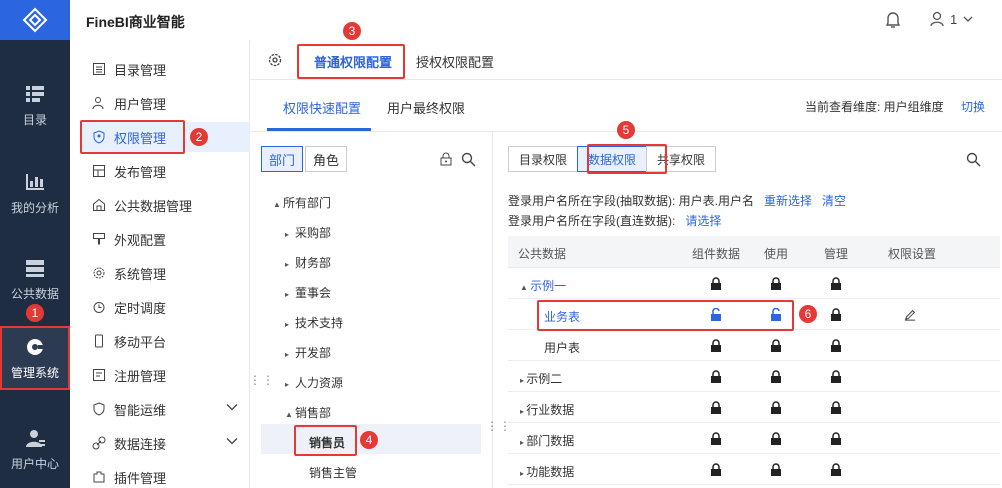 The image size is (1002, 488). What do you see at coordinates (326, 159) in the screenshot?
I see `seg-role: 角色` at bounding box center [326, 159].